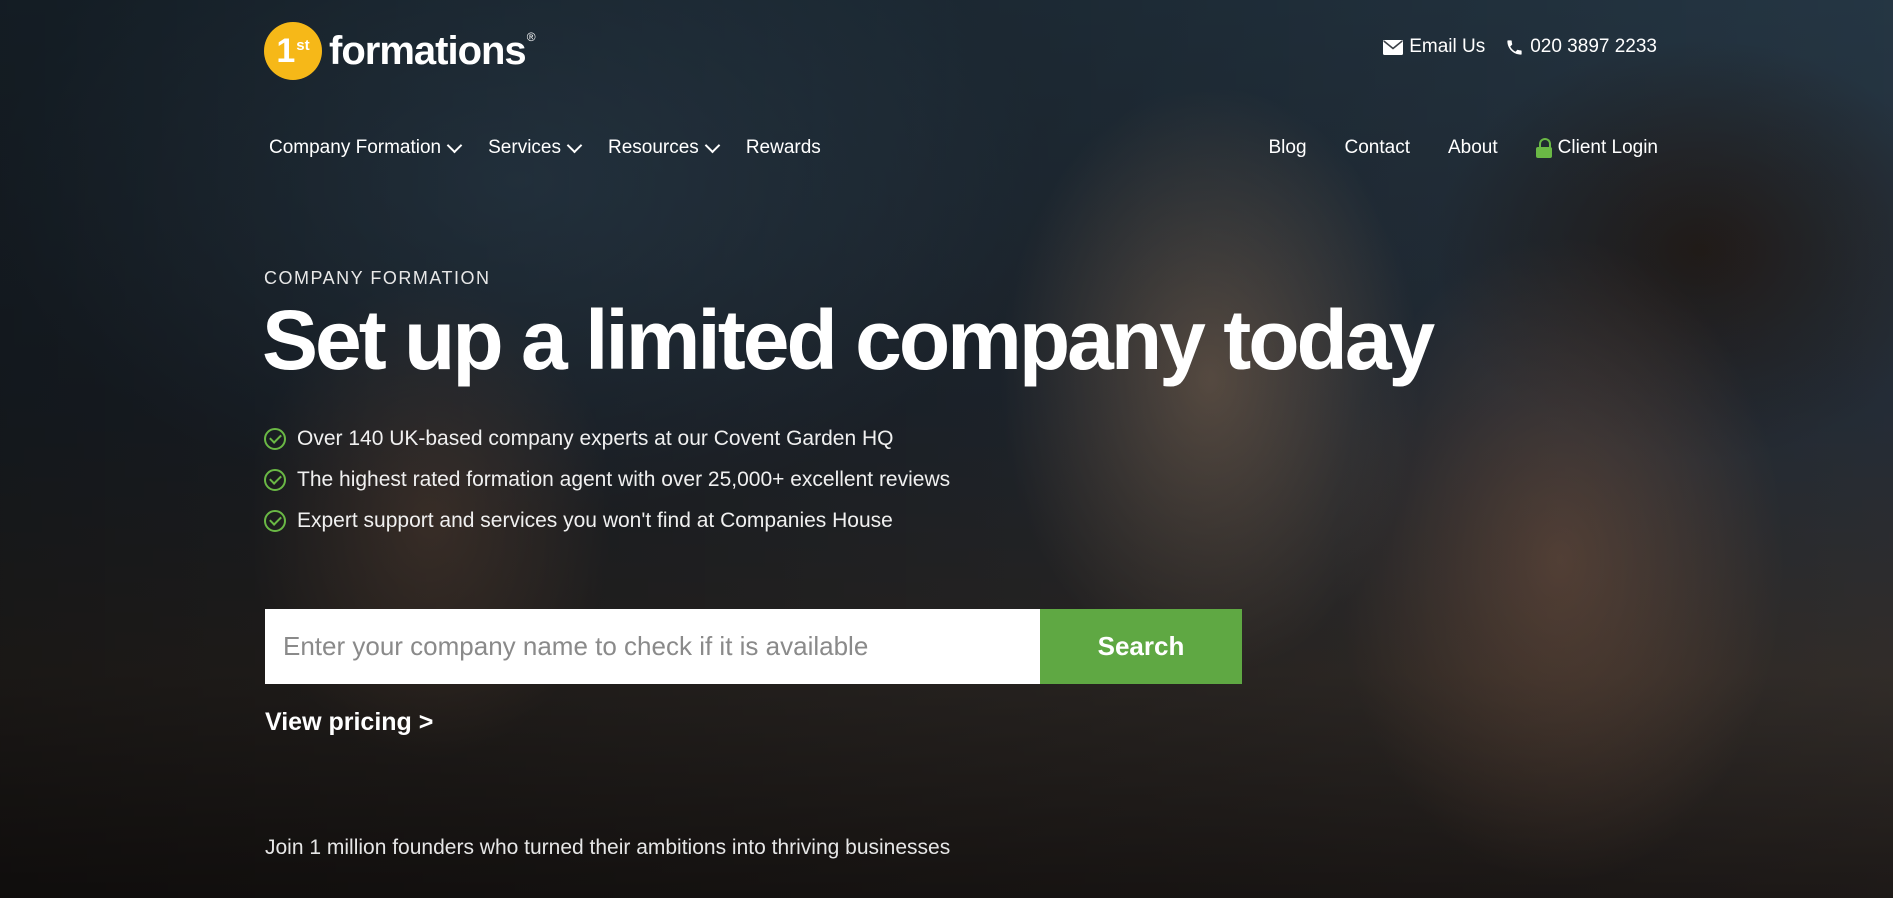 Image resolution: width=1893 pixels, height=898 pixels. I want to click on lock-icon, so click(1543, 148).